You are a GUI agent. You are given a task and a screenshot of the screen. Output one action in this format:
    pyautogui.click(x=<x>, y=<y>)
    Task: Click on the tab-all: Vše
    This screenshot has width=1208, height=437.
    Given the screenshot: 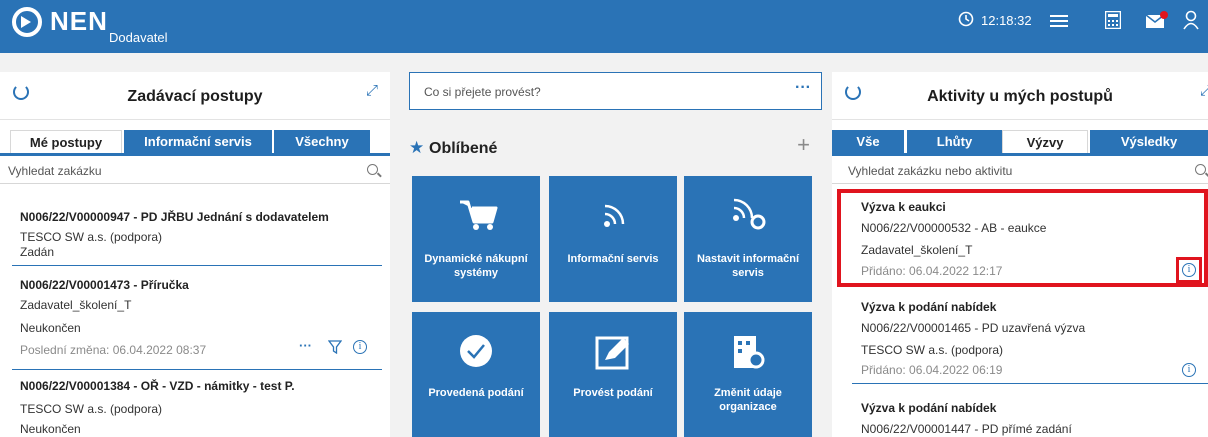 What is the action you would take?
    pyautogui.click(x=868, y=141)
    